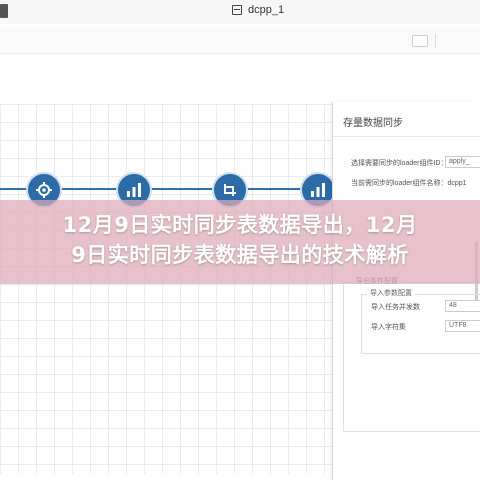 Image resolution: width=480 pixels, height=480 pixels. Describe the element at coordinates (240, 41) in the screenshot. I see `toolbar` at that location.